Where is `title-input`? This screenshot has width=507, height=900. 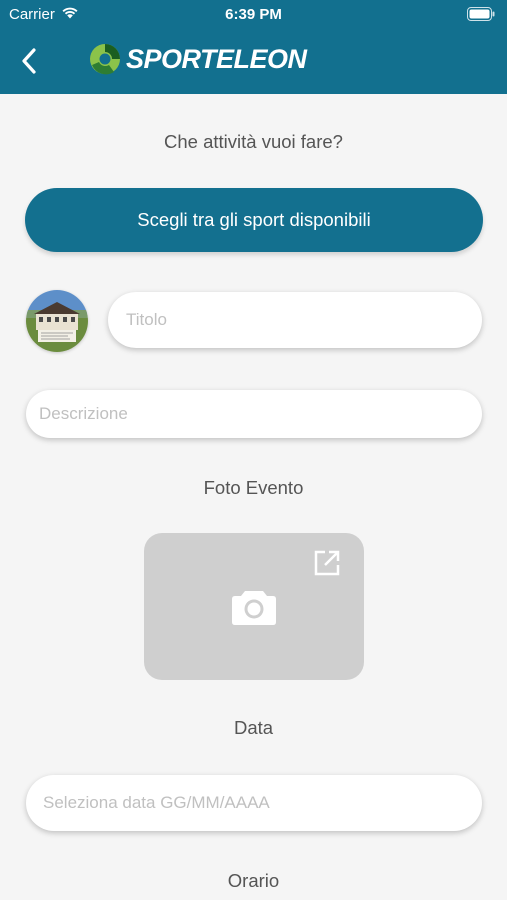 title-input is located at coordinates (304, 320).